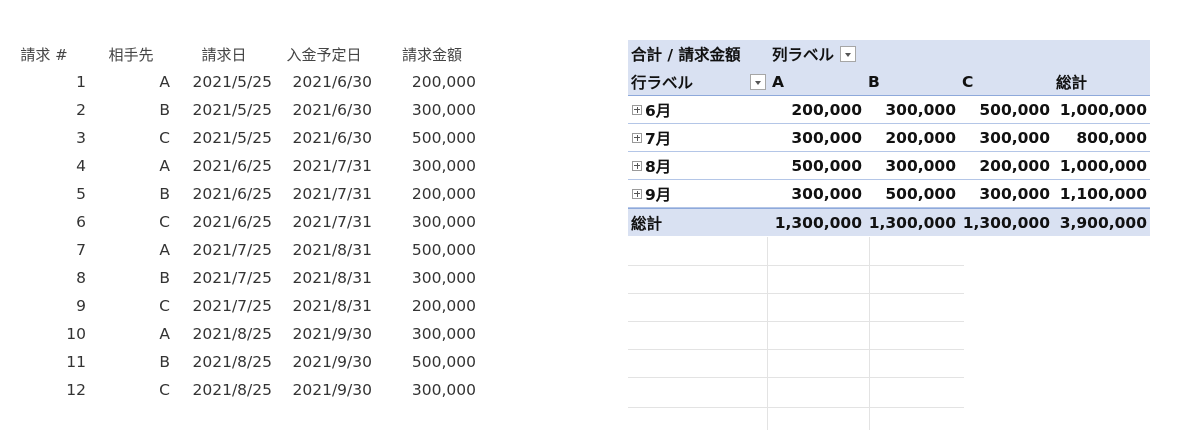 The image size is (1200, 430). Describe the element at coordinates (1006, 110) in the screenshot. I see `pivot-cell-c: 500,000` at that location.